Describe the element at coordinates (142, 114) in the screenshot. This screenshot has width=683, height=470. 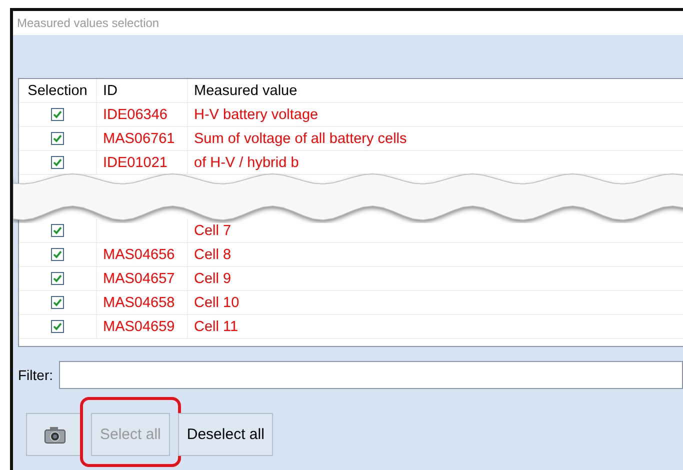
I see `id-cell: IDE06346` at that location.